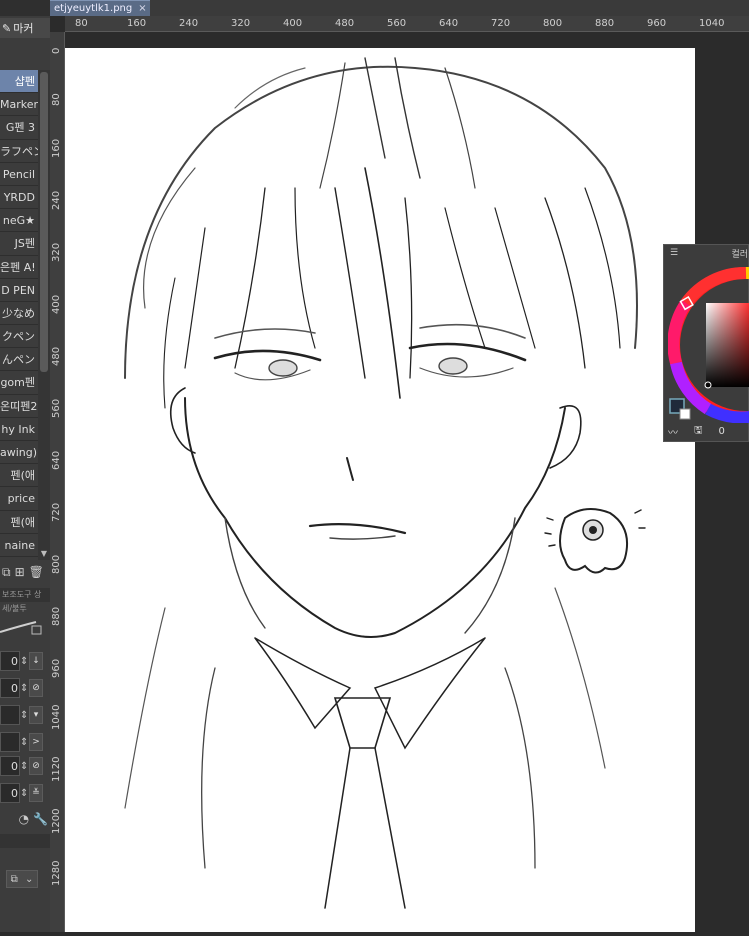  Describe the element at coordinates (19, 337) in the screenshot. I see `brush-item: クペン` at that location.